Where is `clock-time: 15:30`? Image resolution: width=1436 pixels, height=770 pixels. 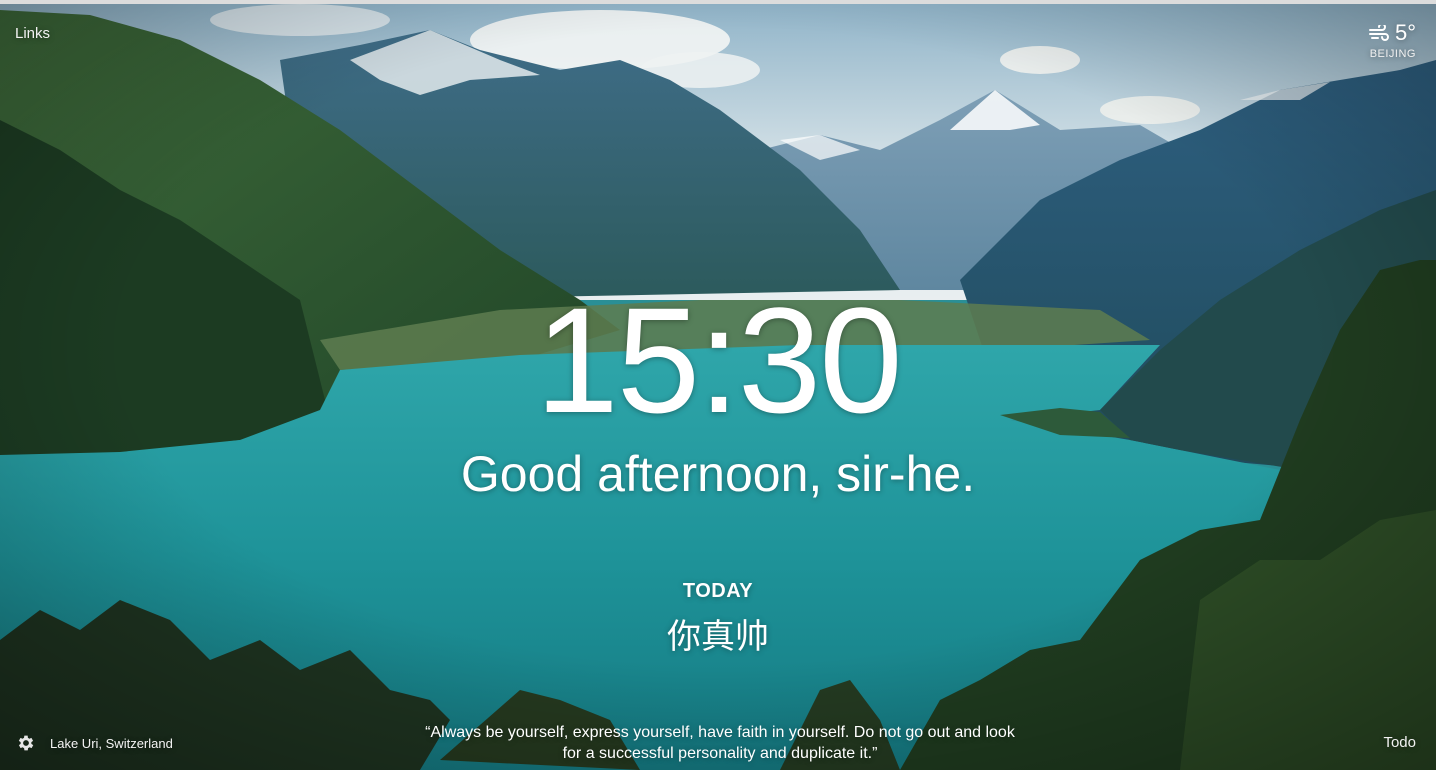
clock-time: 15:30 is located at coordinates (718, 360).